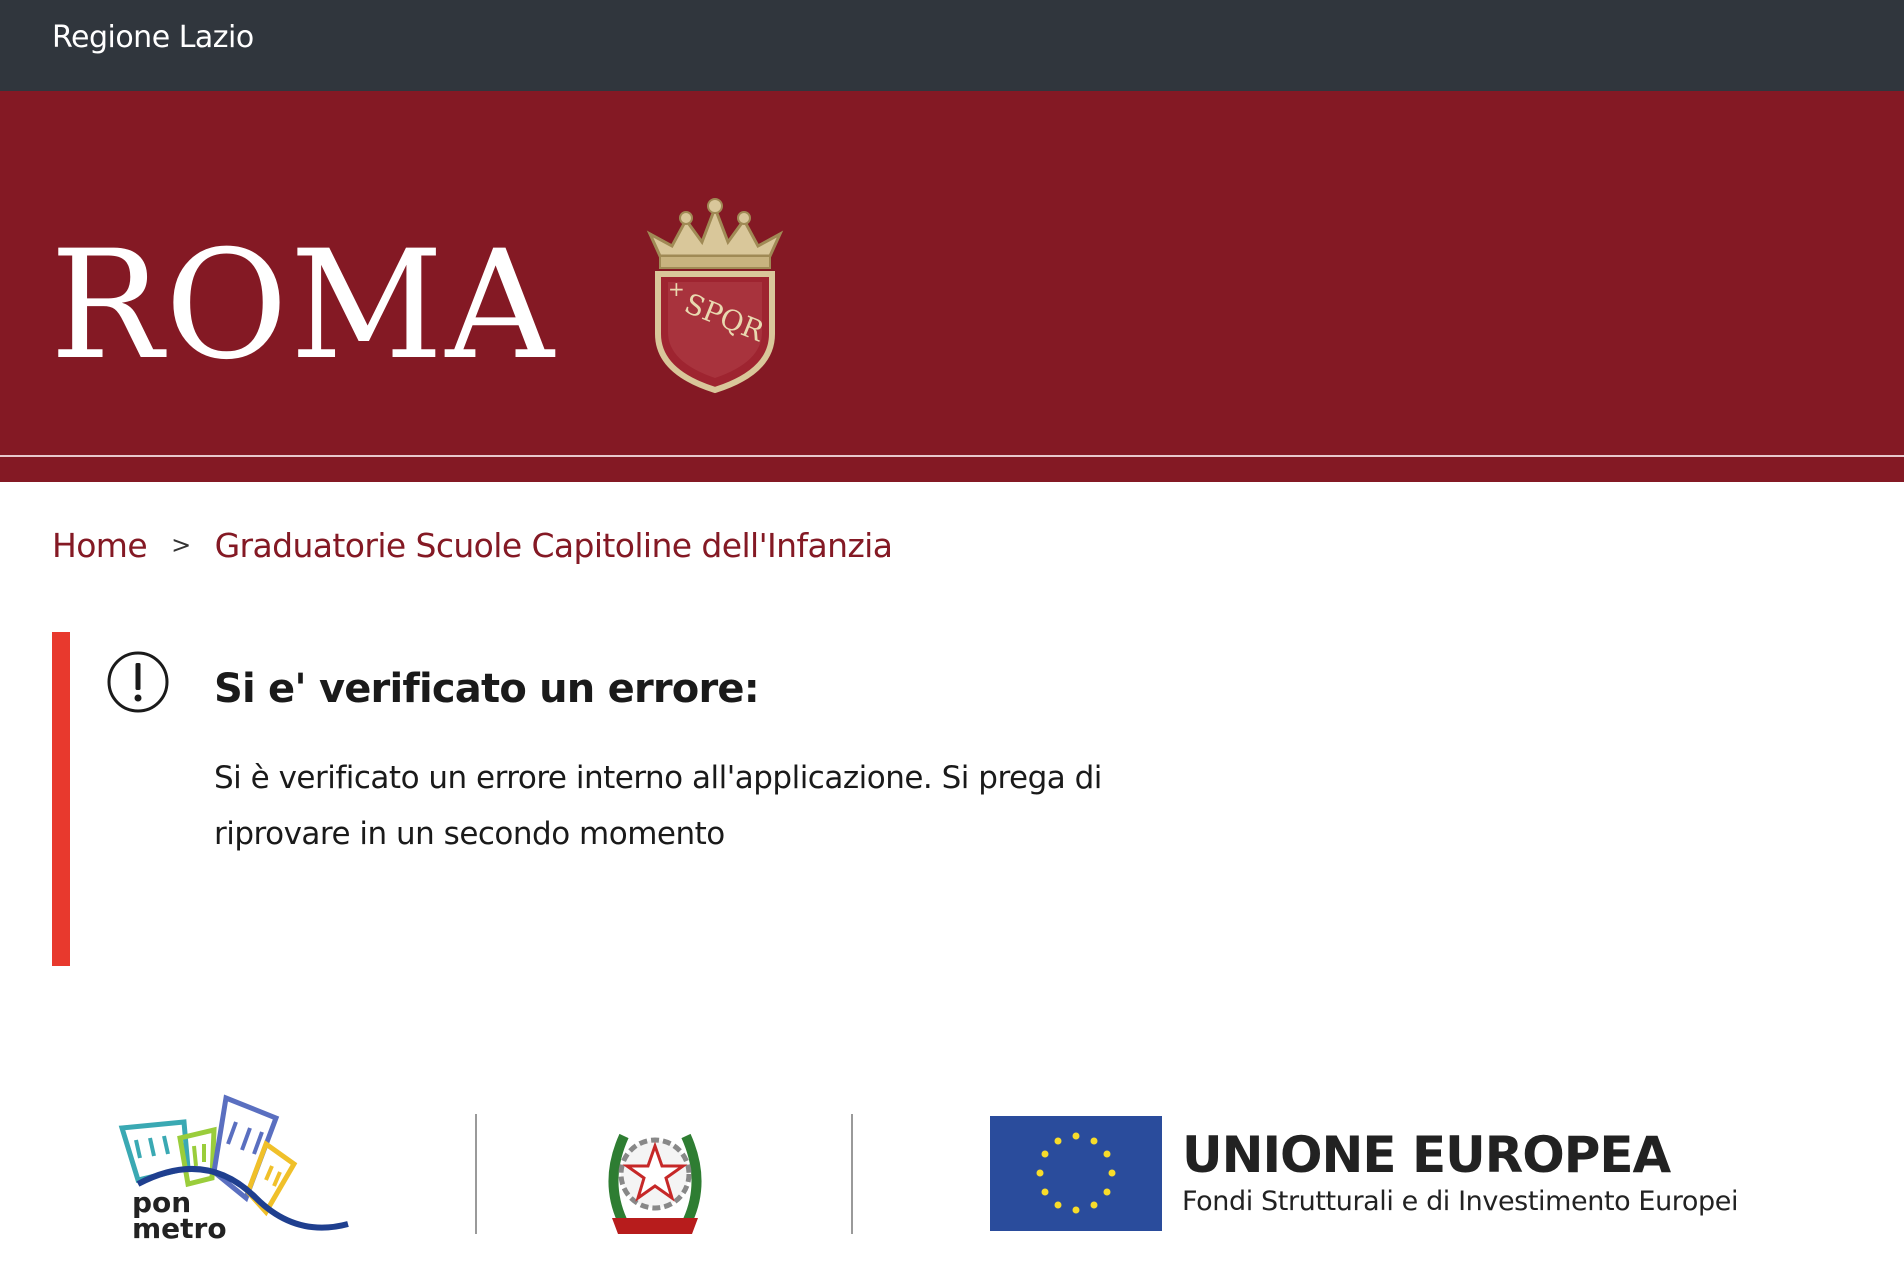  What do you see at coordinates (1426, 1155) in the screenshot?
I see `eu-title: UNIONE EUROPEA` at bounding box center [1426, 1155].